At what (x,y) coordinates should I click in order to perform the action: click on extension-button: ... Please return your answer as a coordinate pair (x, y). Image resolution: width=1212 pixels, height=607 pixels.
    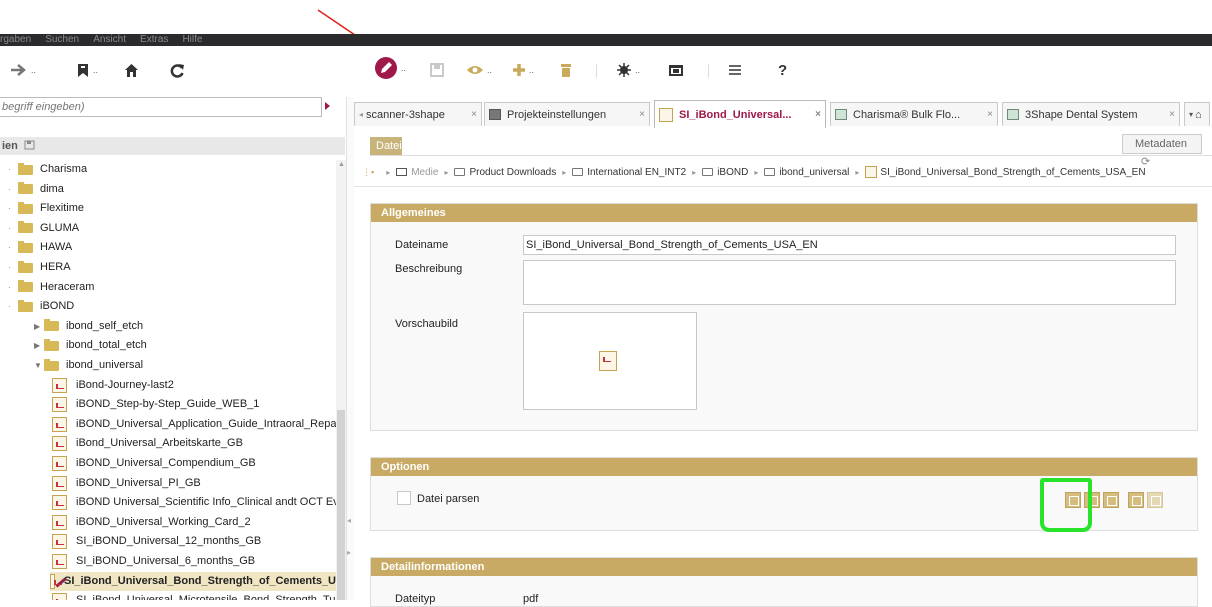
    Looking at the image, I should click on (628, 70).